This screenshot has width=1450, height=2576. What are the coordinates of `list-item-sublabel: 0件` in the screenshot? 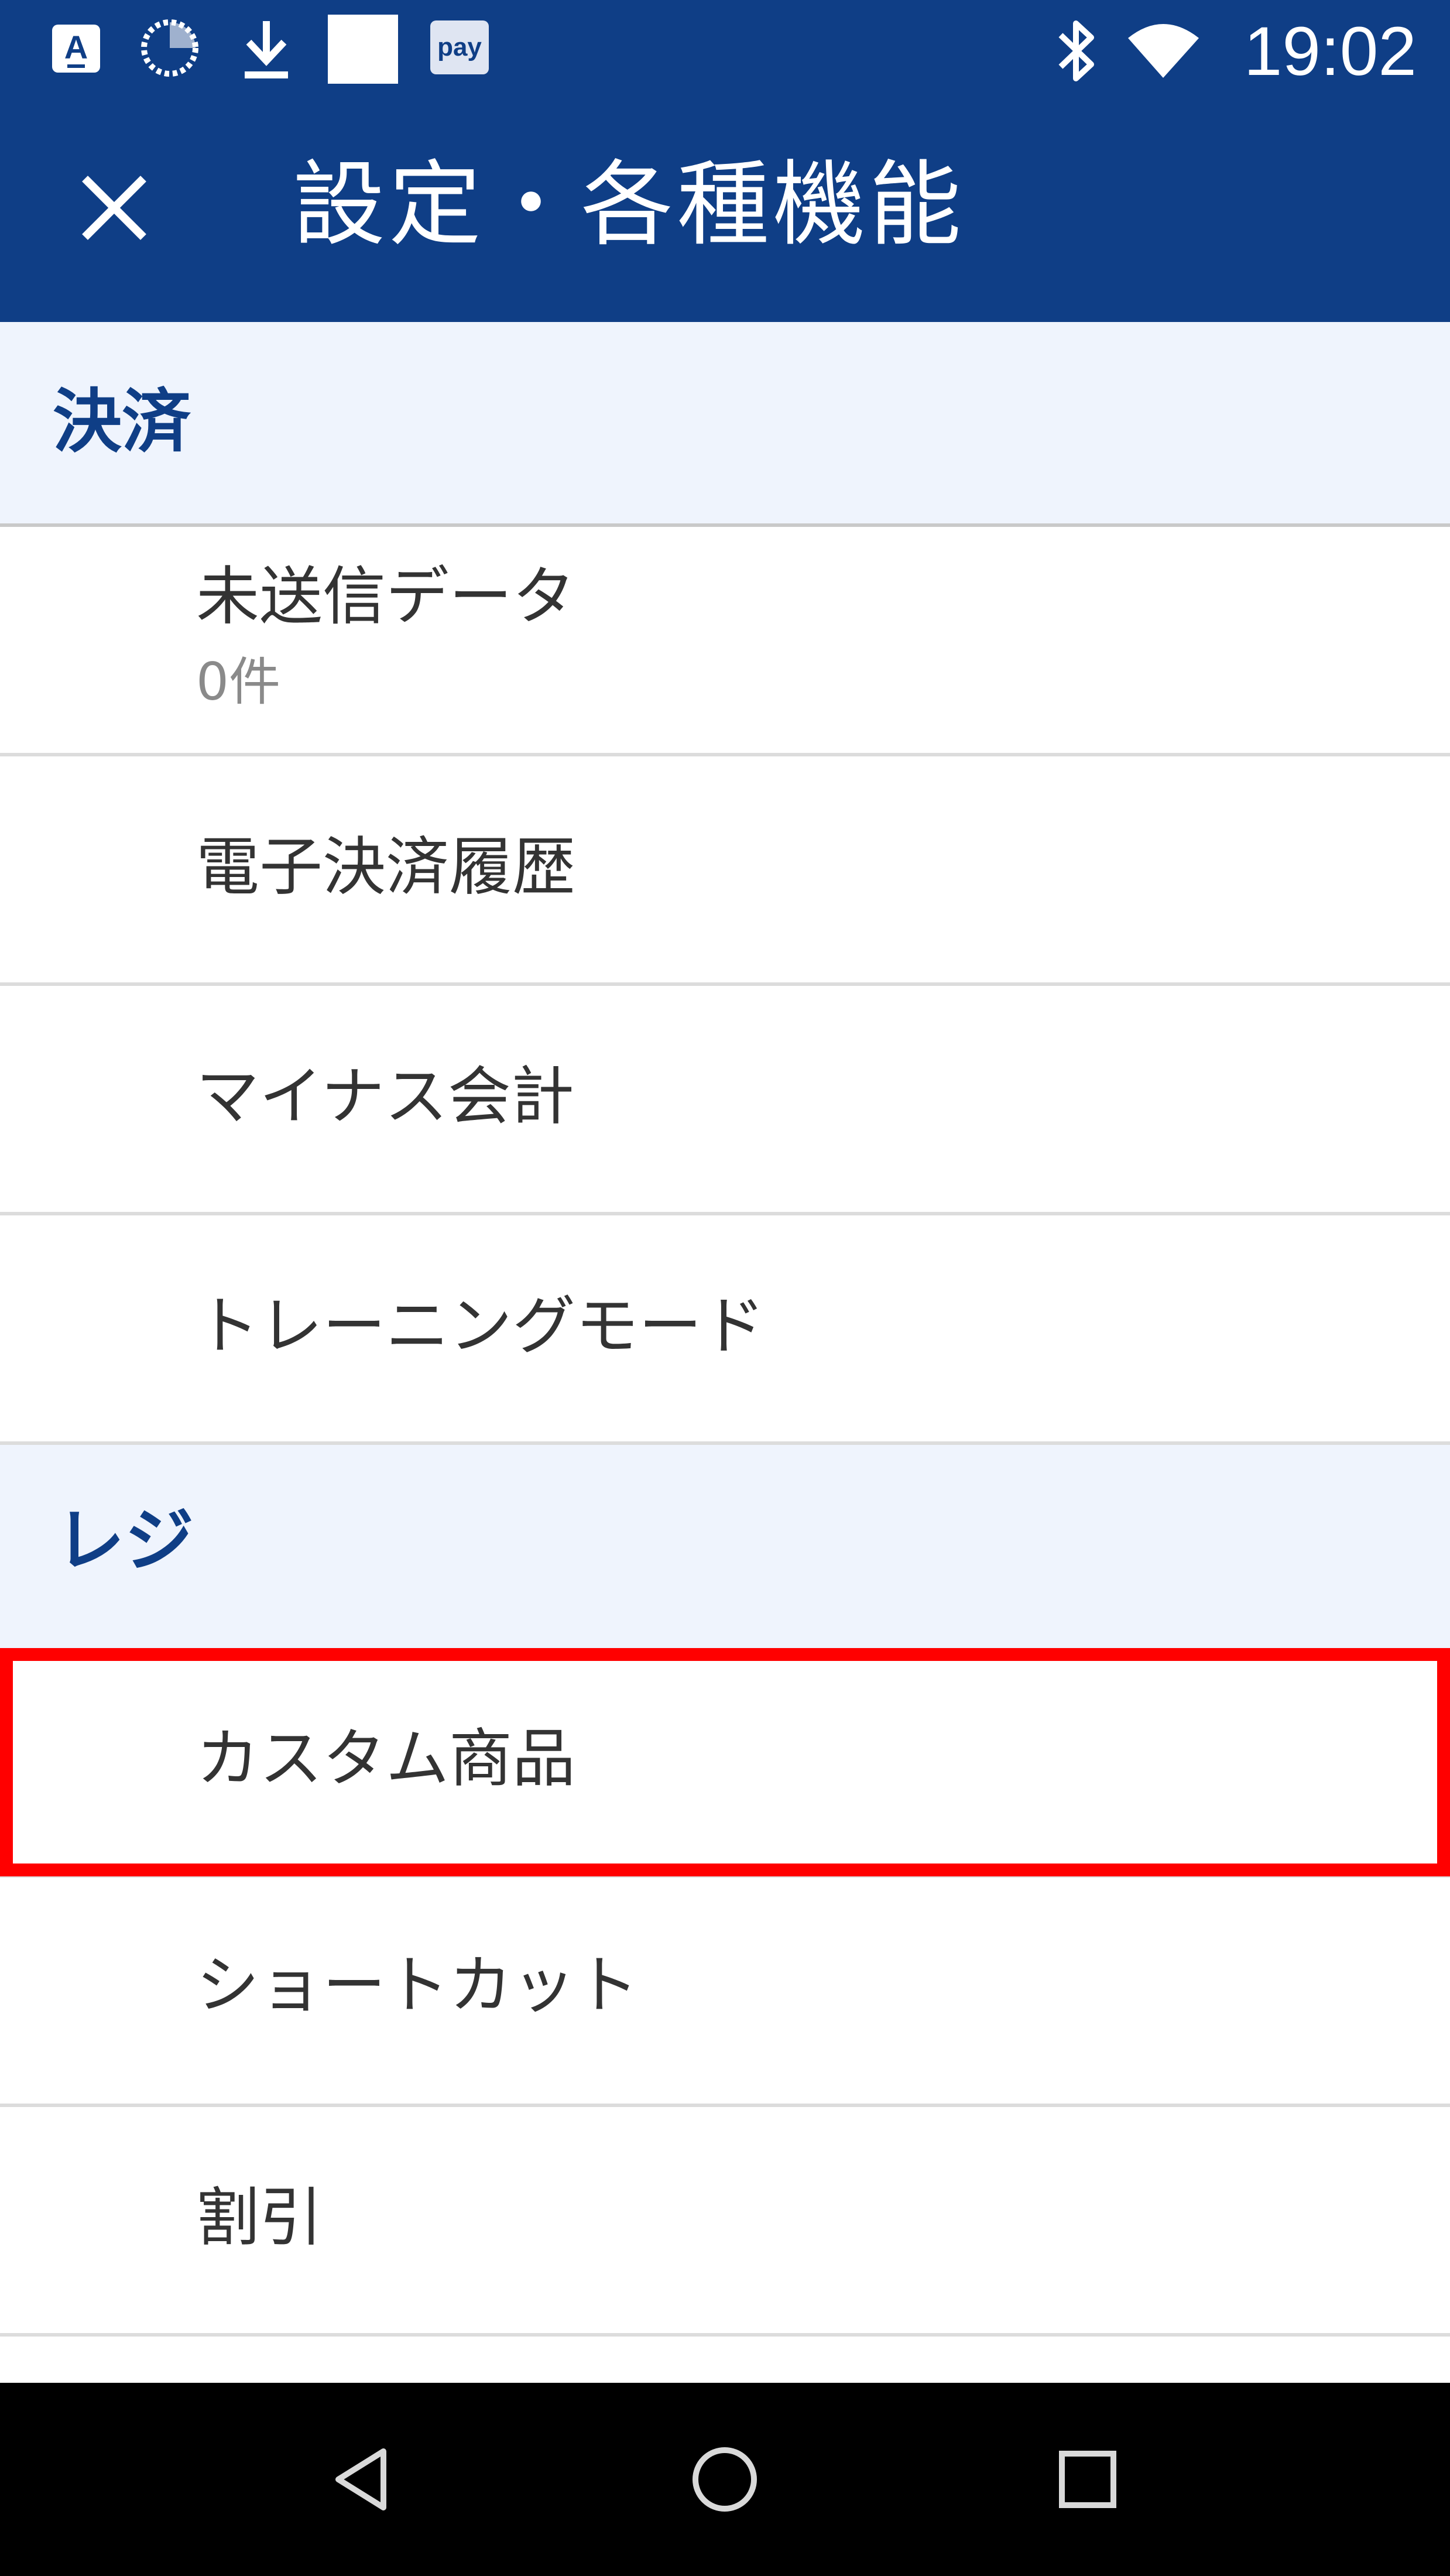 It's located at (238, 682).